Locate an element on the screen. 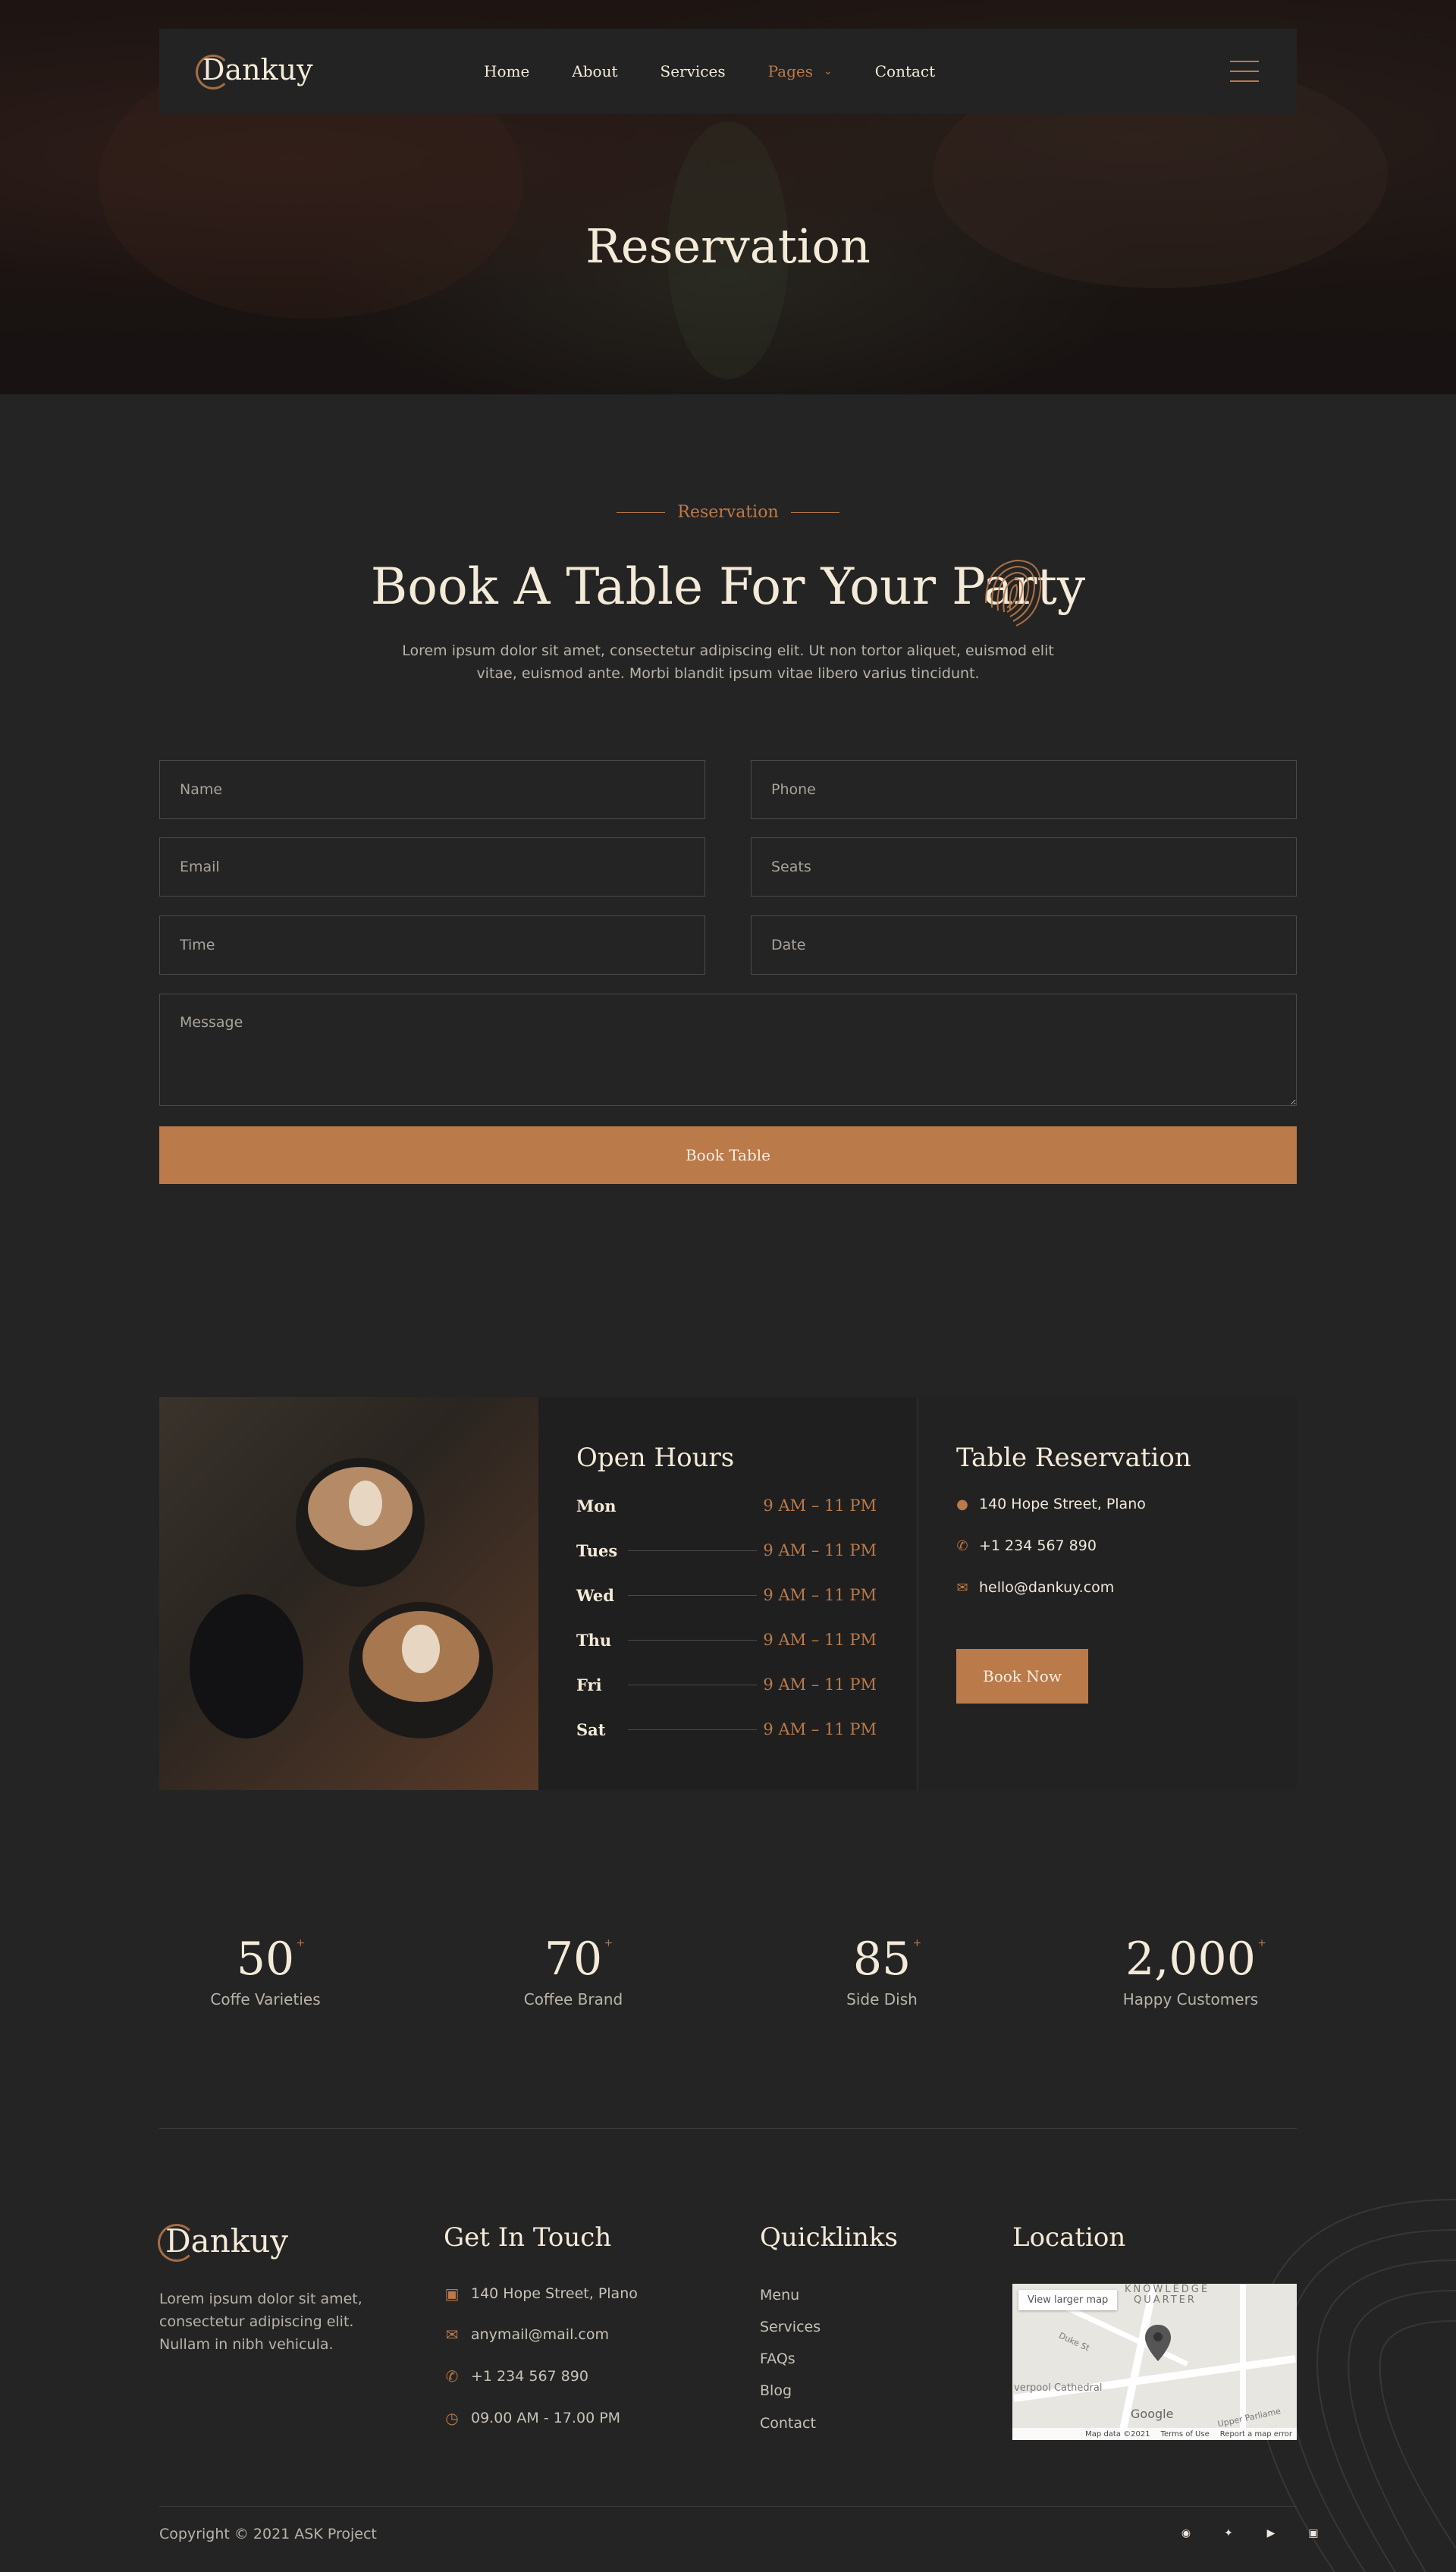 Image resolution: width=1456 pixels, height=2572 pixels. book-now-button: Book Now is located at coordinates (1022, 1677).